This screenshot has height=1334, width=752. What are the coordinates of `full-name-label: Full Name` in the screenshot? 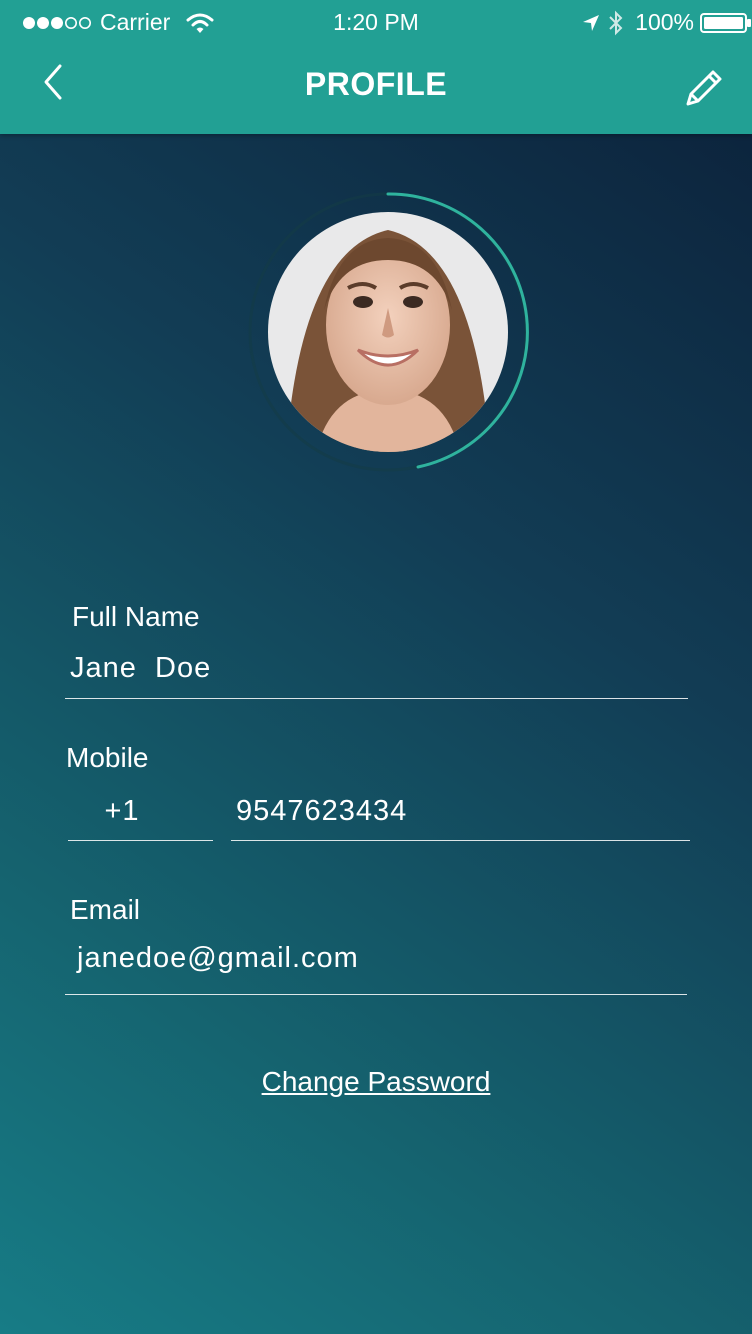 It's located at (136, 616).